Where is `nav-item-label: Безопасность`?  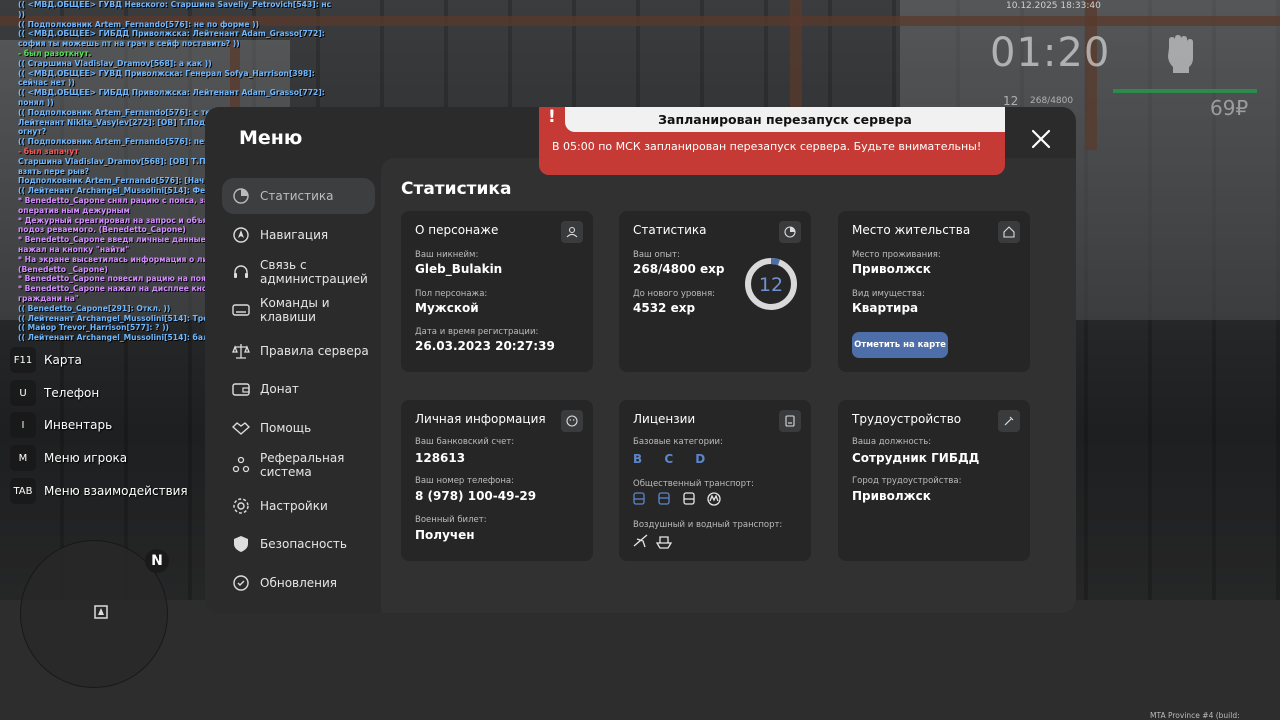 nav-item-label: Безопасность is located at coordinates (303, 544).